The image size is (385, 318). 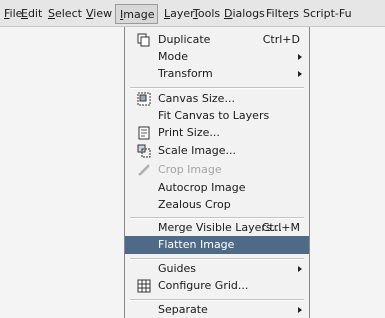 I want to click on menu-item-flatten-image: Flatten Image, so click(x=217, y=245).